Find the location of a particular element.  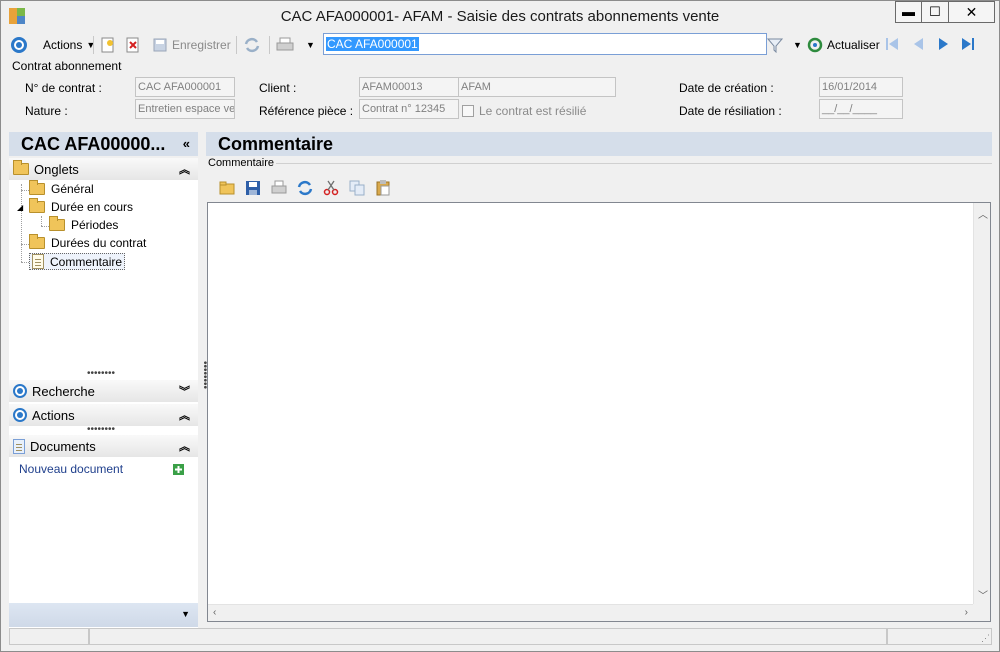

termination-date-field: __/__/____ is located at coordinates (861, 109).